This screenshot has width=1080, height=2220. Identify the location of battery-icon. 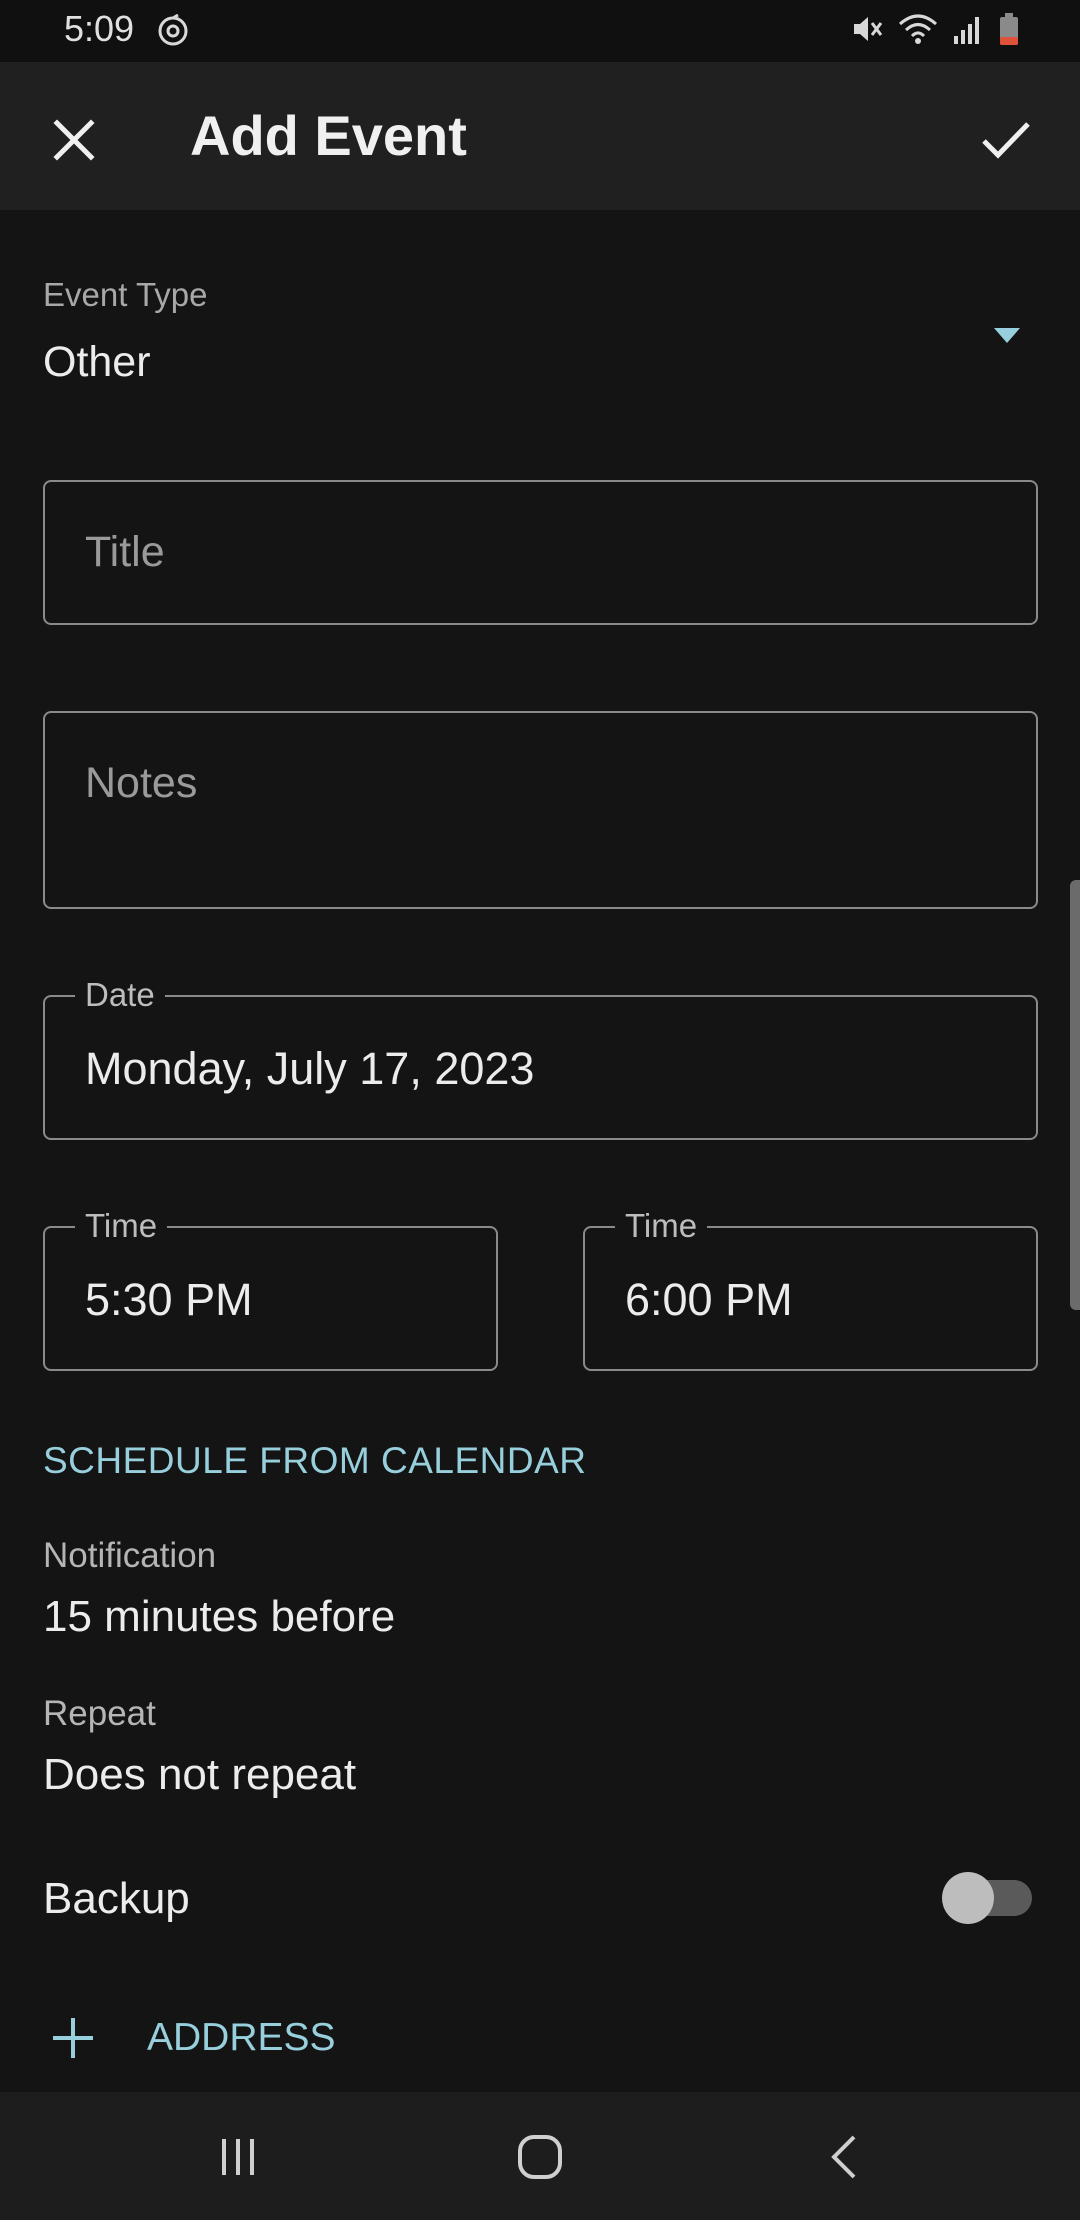
(1009, 31).